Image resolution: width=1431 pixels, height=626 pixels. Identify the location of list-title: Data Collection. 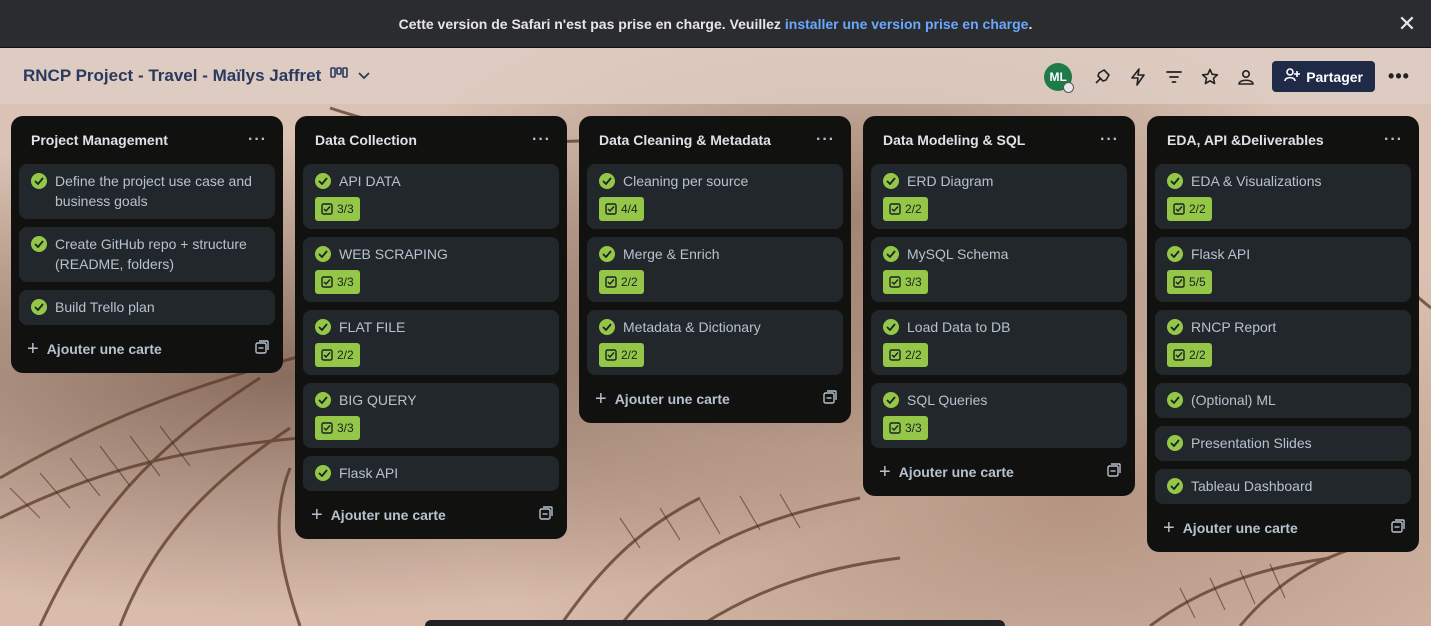
(366, 140).